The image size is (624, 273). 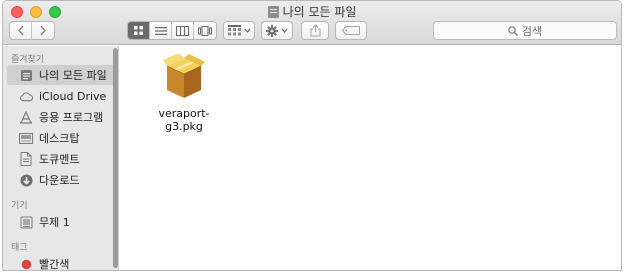 What do you see at coordinates (71, 117) in the screenshot?
I see `sidebar-item-label: 응용 프로그램` at bounding box center [71, 117].